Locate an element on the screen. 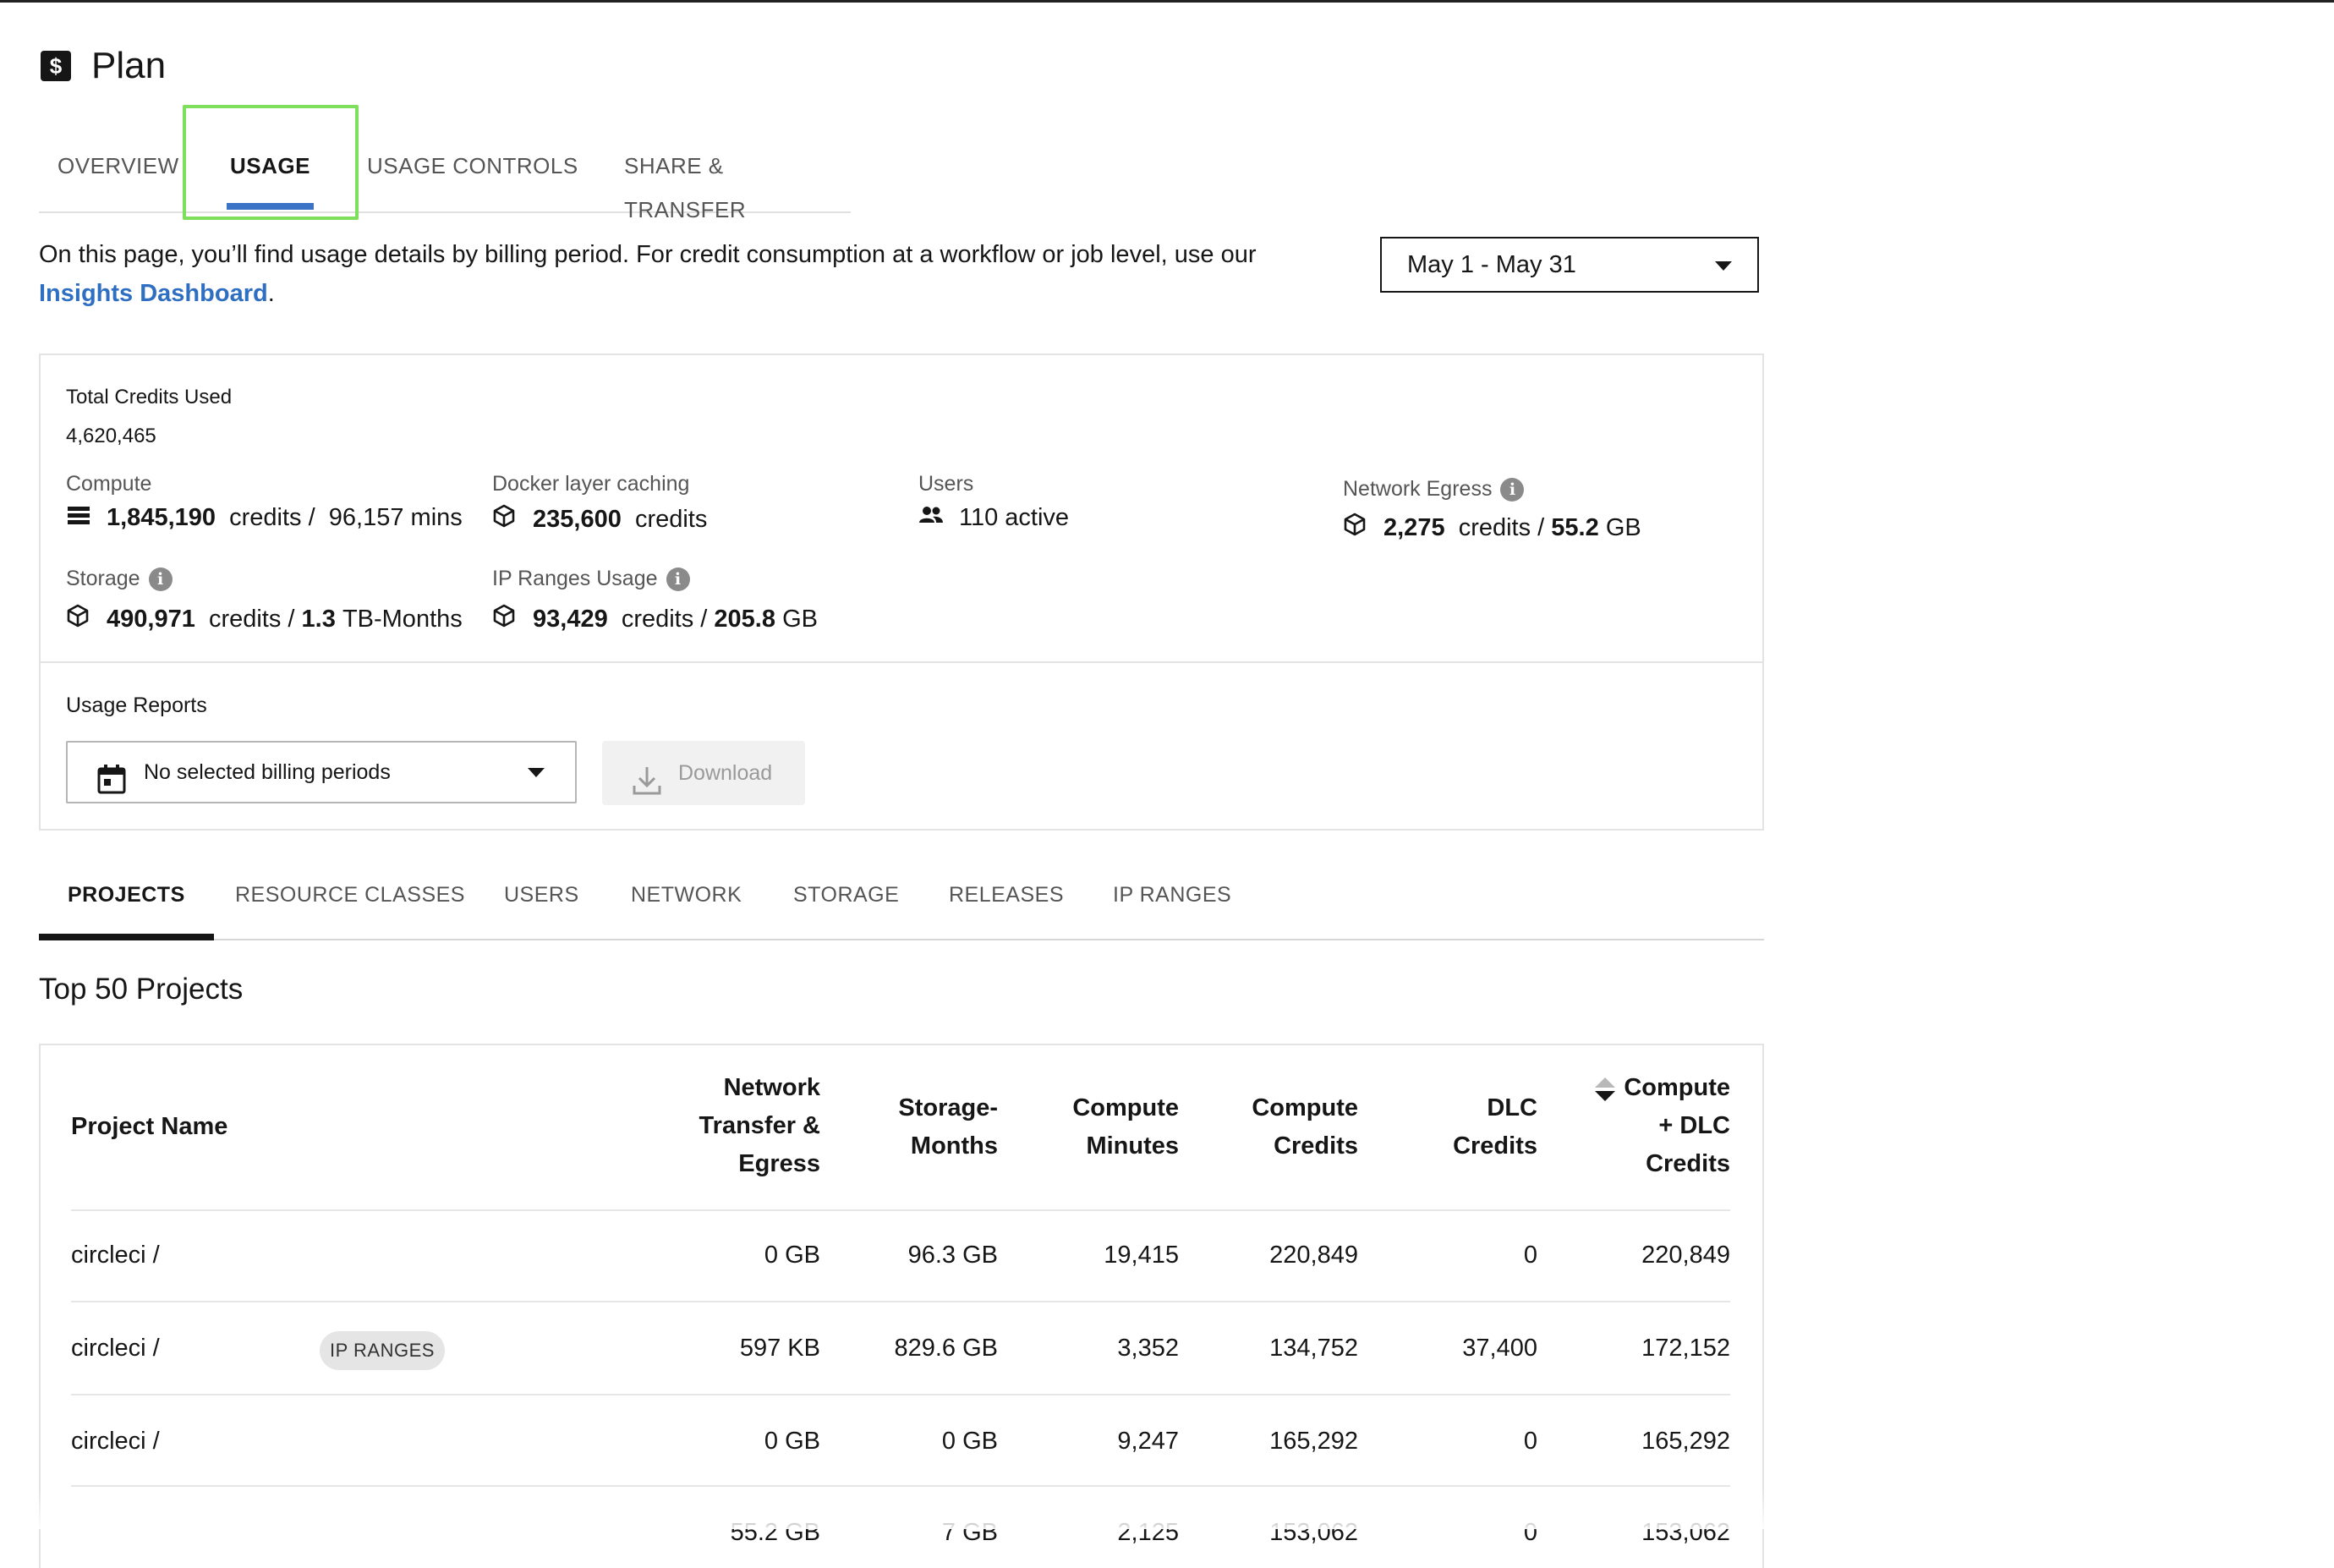 This screenshot has height=1568, width=2334. dlc-credits: 235,600 is located at coordinates (577, 519).